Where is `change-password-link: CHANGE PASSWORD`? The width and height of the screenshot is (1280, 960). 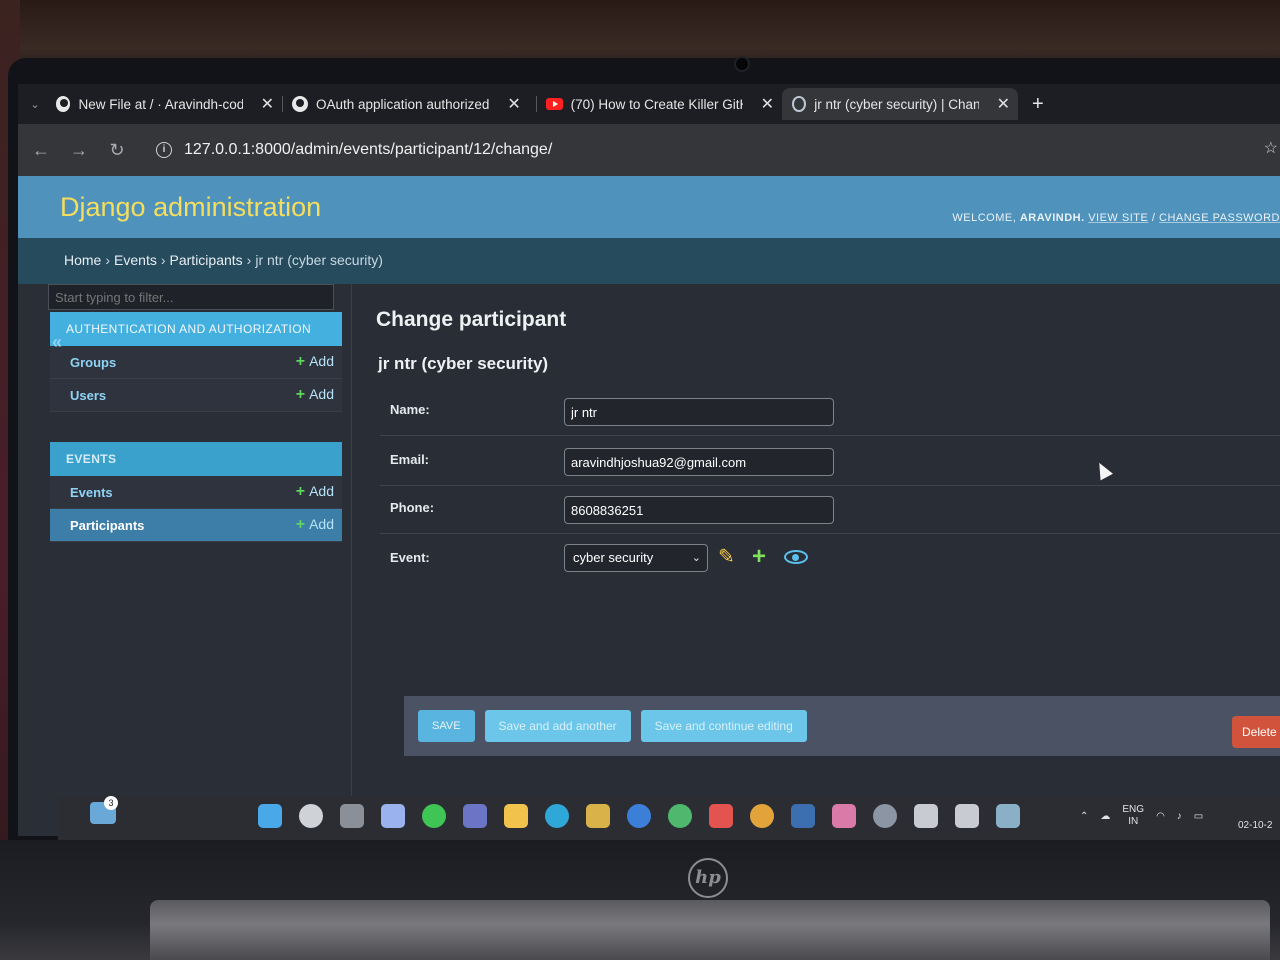
change-password-link: CHANGE PASSWORD is located at coordinates (1219, 218).